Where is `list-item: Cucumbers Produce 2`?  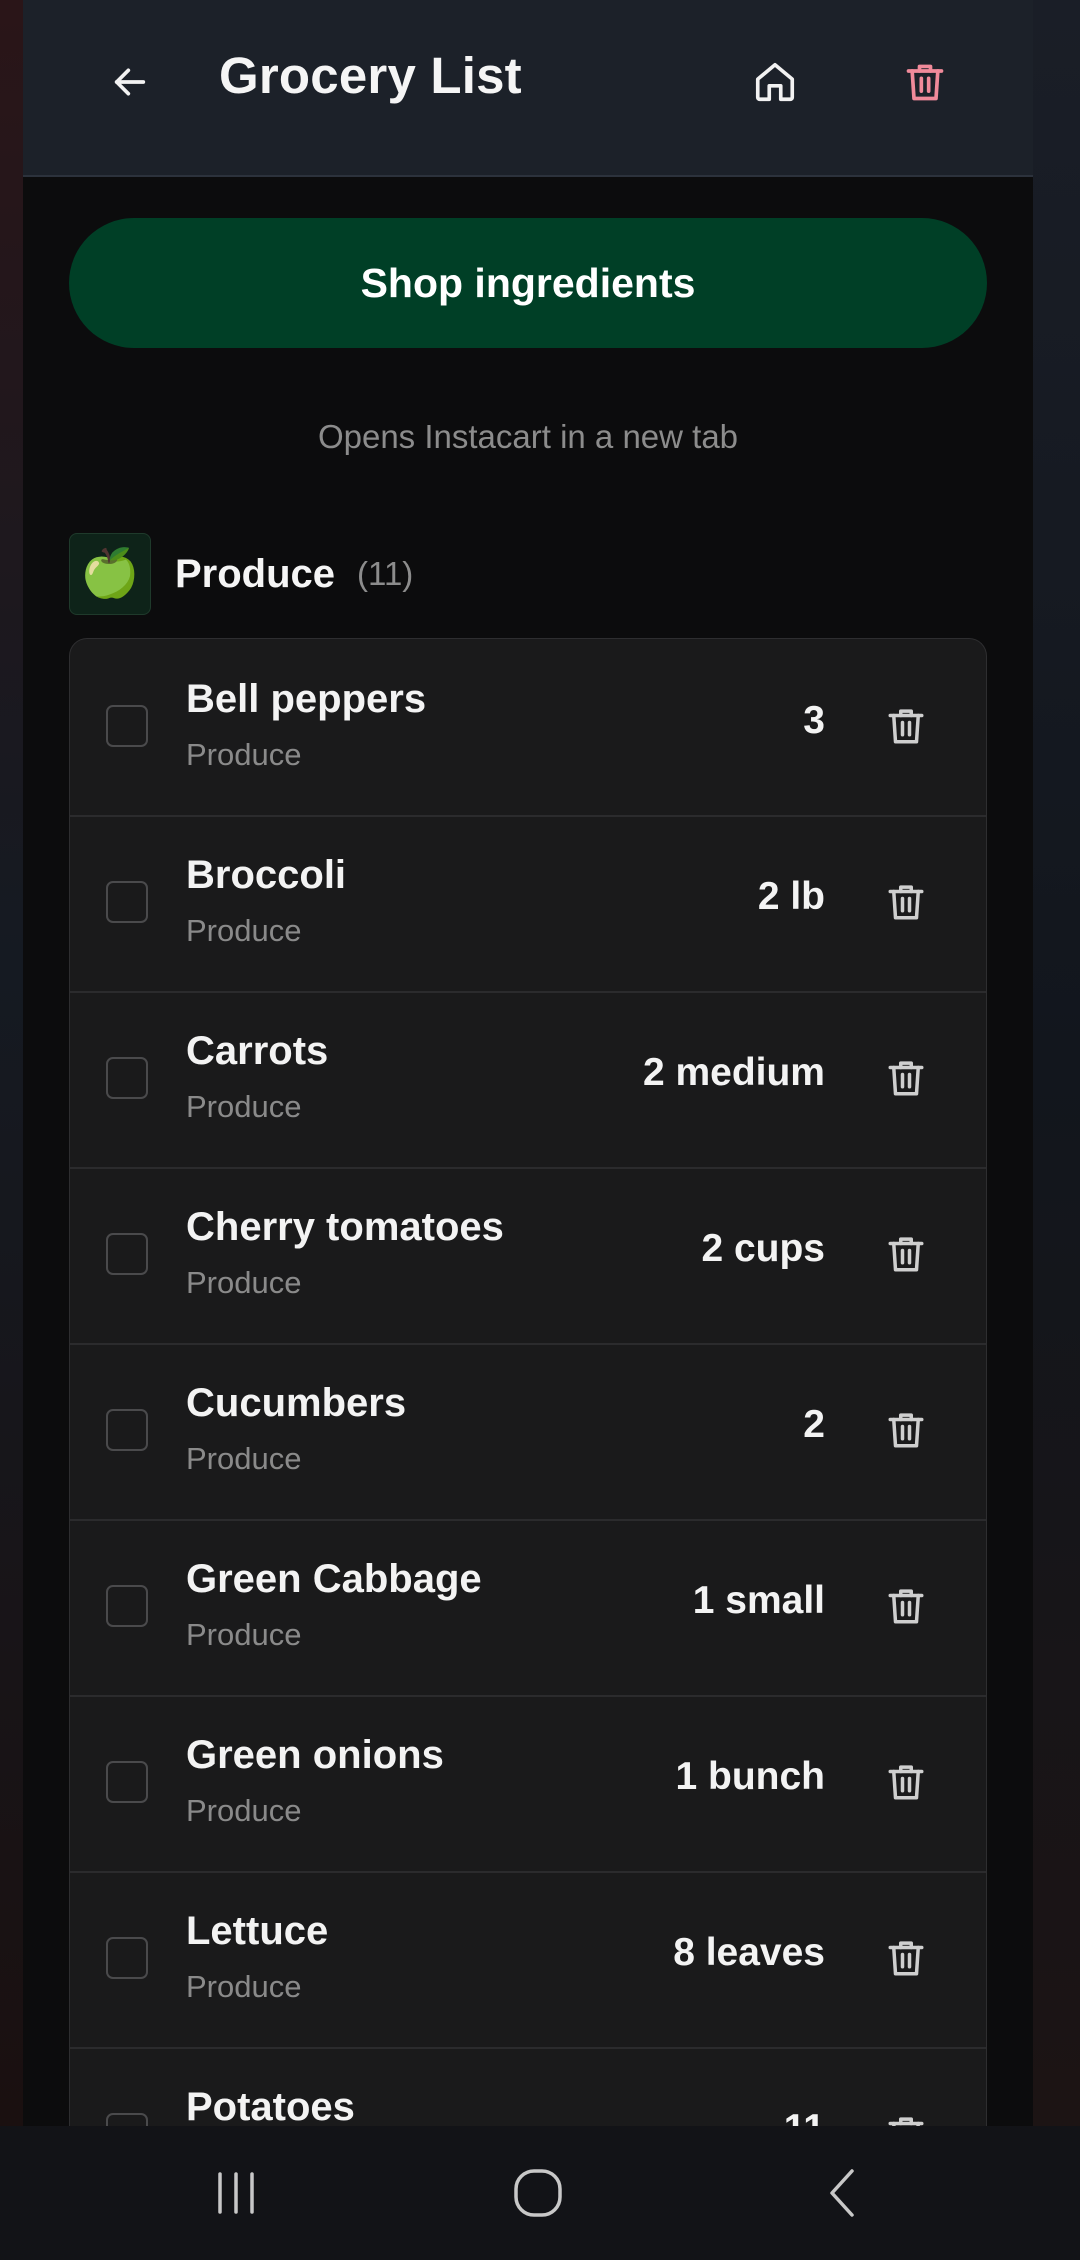 list-item: Cucumbers Produce 2 is located at coordinates (528, 1432).